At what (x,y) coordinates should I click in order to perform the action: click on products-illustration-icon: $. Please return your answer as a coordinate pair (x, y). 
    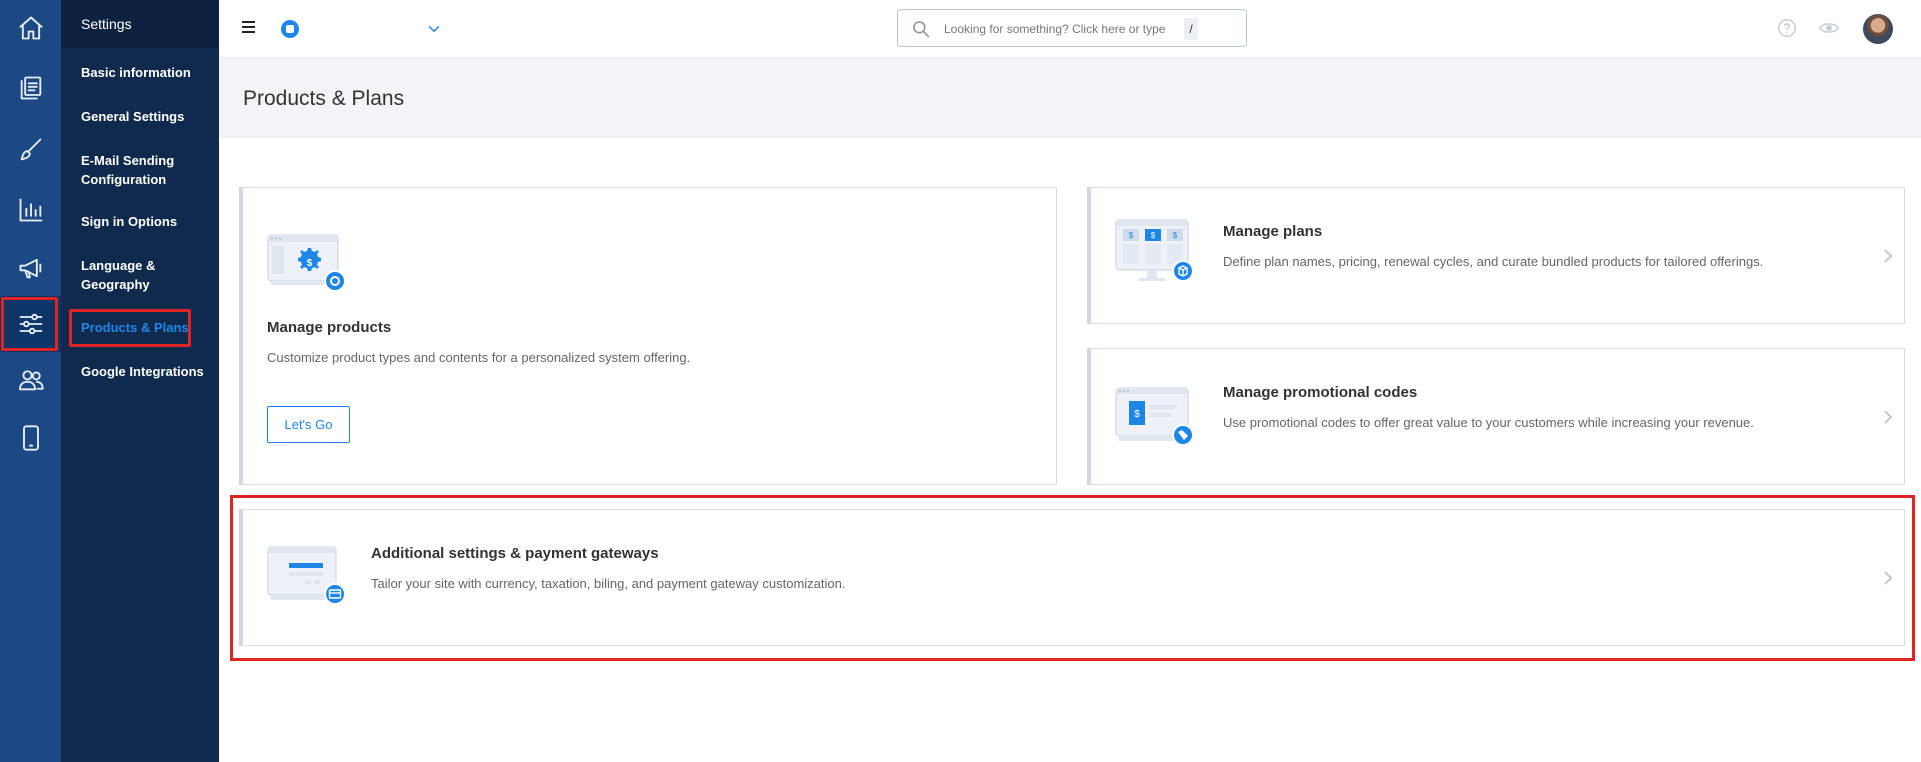
    Looking at the image, I should click on (306, 263).